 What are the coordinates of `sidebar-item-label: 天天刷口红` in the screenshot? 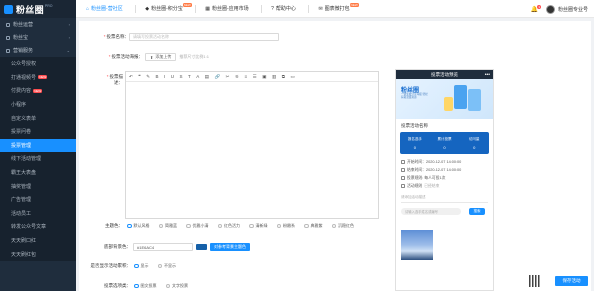 It's located at (24, 241).